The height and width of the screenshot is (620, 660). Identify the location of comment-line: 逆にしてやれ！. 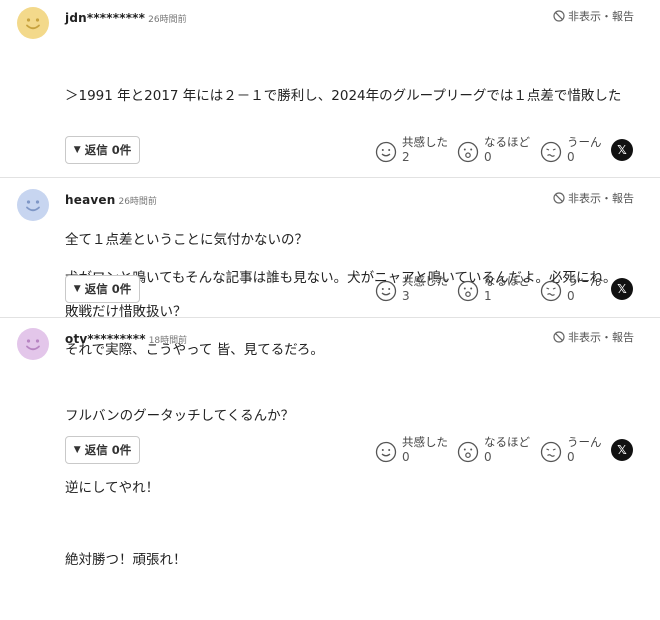
(112, 488).